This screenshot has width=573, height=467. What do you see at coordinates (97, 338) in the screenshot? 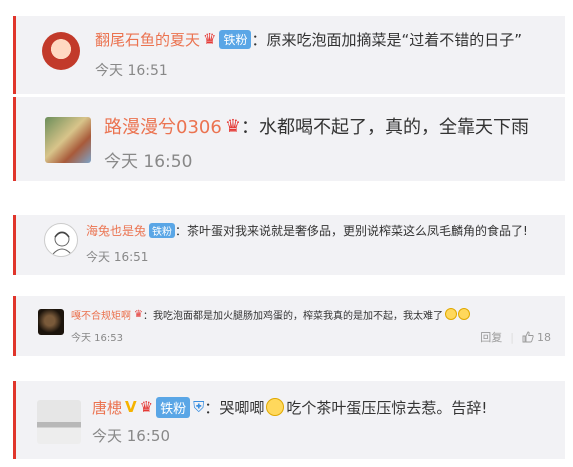
I see `timestamp: 今天 16:53` at bounding box center [97, 338].